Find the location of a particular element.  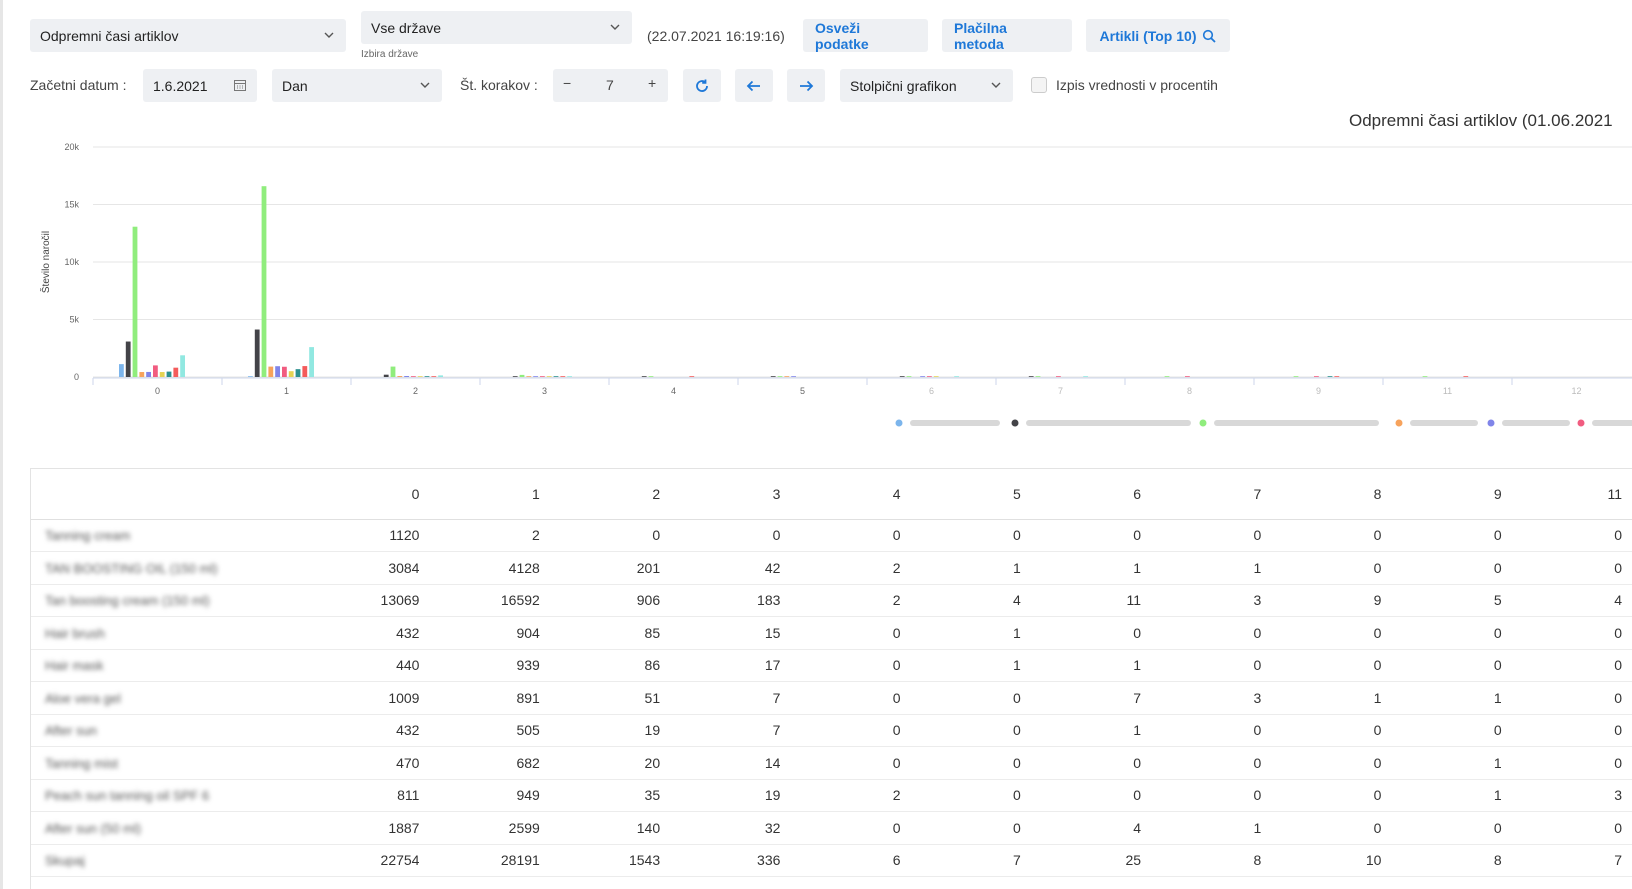

y-tick-label: 10k is located at coordinates (71, 262).